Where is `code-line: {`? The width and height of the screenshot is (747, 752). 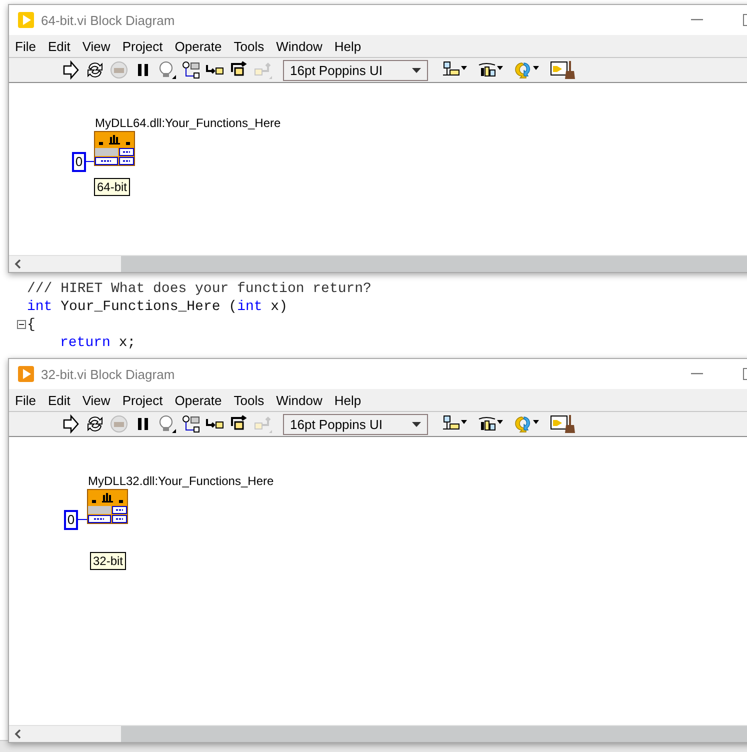 code-line: { is located at coordinates (31, 325).